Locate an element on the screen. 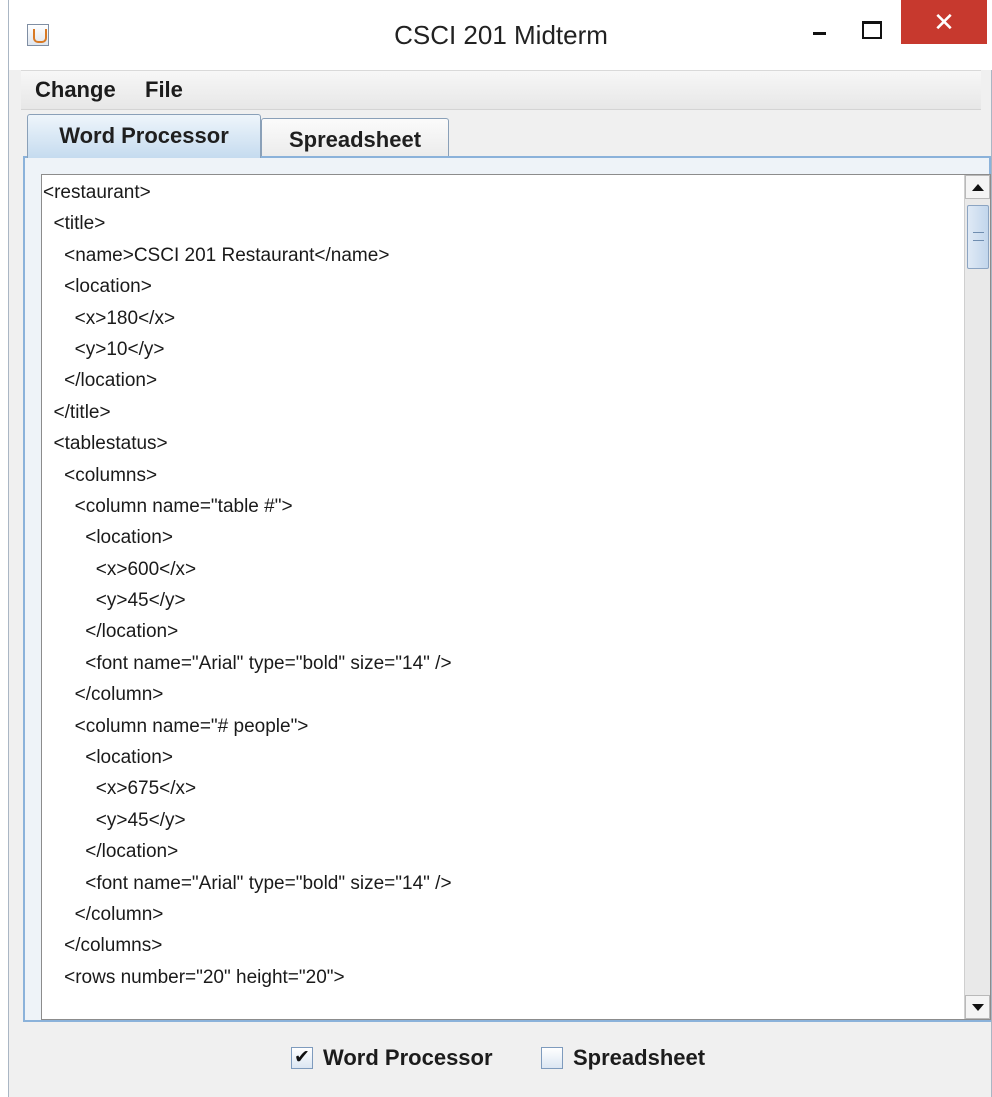  word-processor-label: Word Processor is located at coordinates (408, 1057).